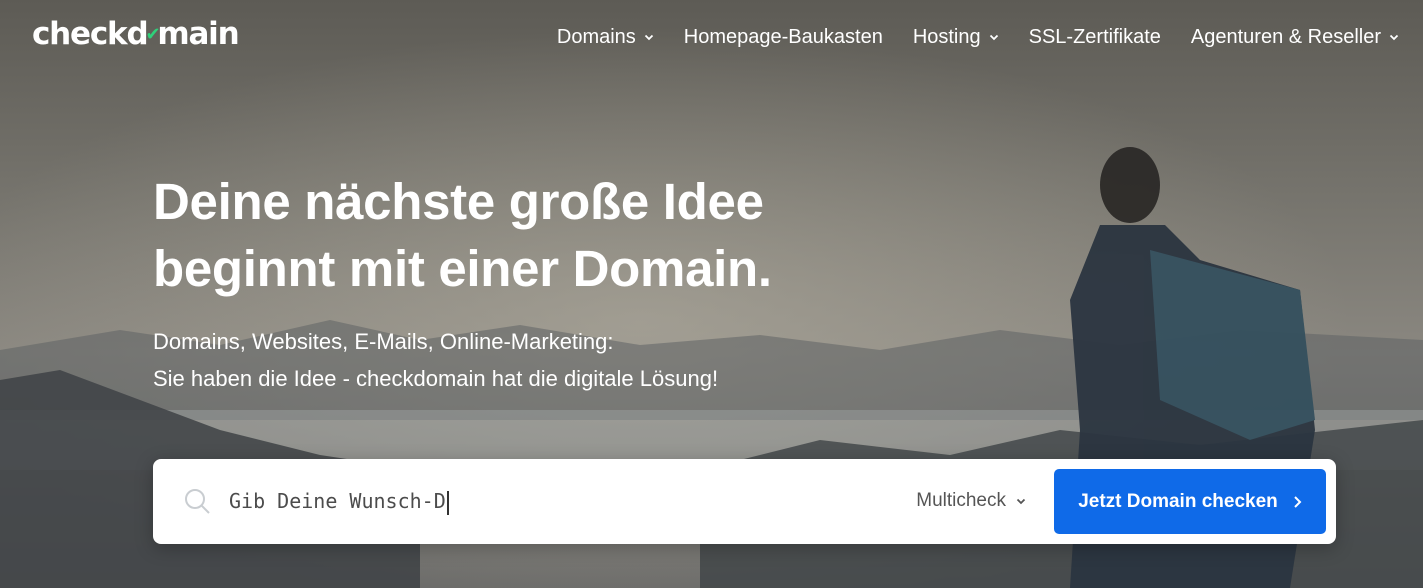 The height and width of the screenshot is (588, 1423). I want to click on search-icon, so click(197, 501).